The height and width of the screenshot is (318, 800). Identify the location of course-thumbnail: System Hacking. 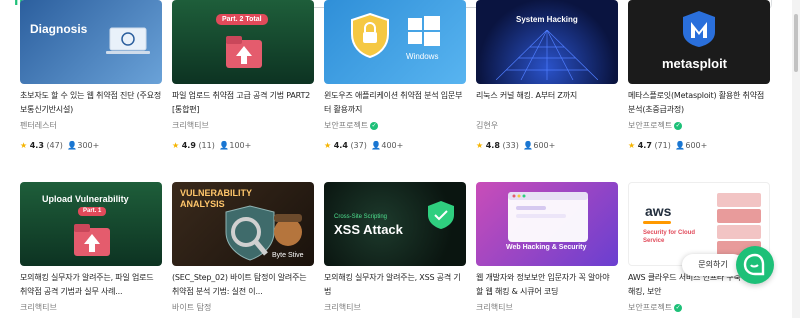
(547, 42).